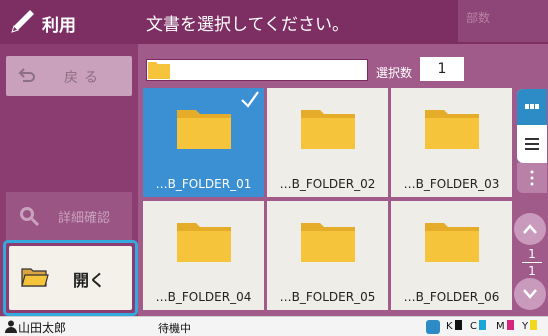 The width and height of the screenshot is (548, 336). I want to click on status-bar: 山田太郎 待機中 K C M Y, so click(274, 326).